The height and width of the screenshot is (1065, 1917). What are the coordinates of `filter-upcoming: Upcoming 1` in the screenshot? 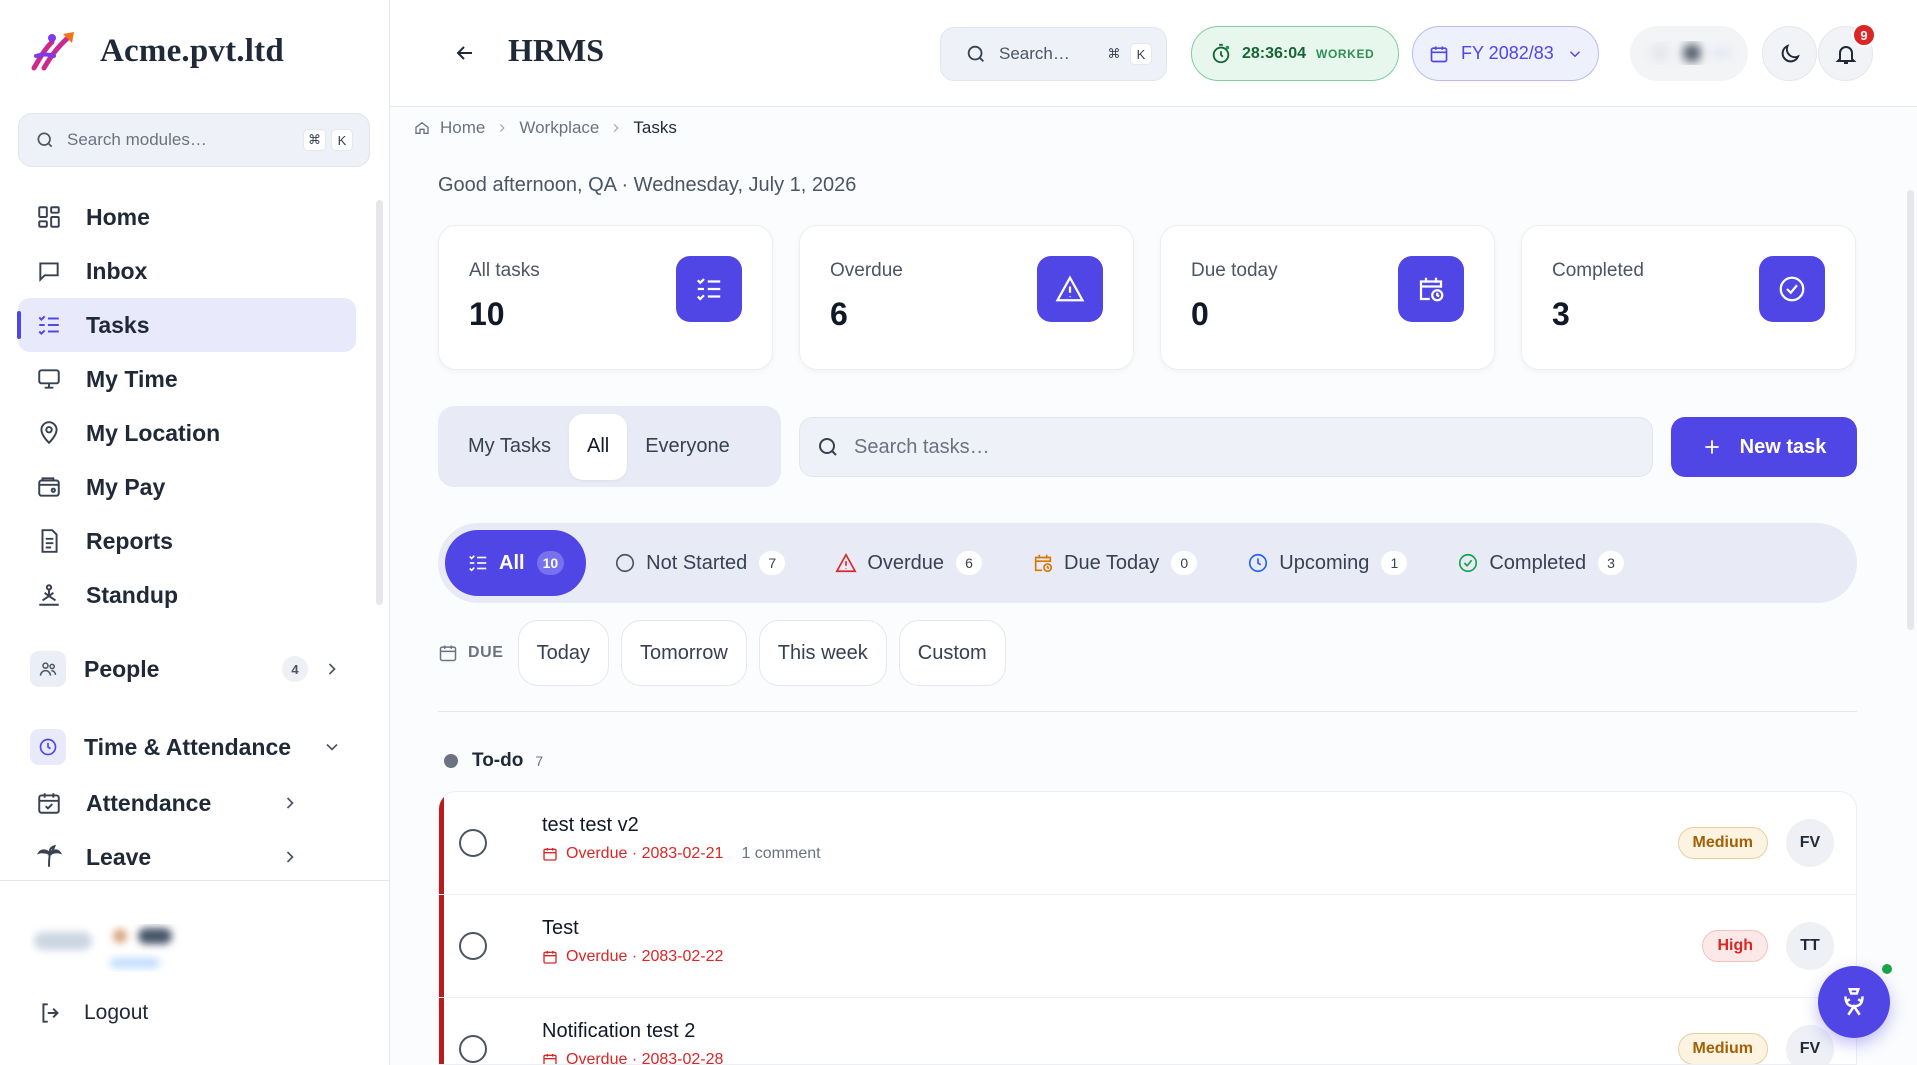 It's located at (1327, 563).